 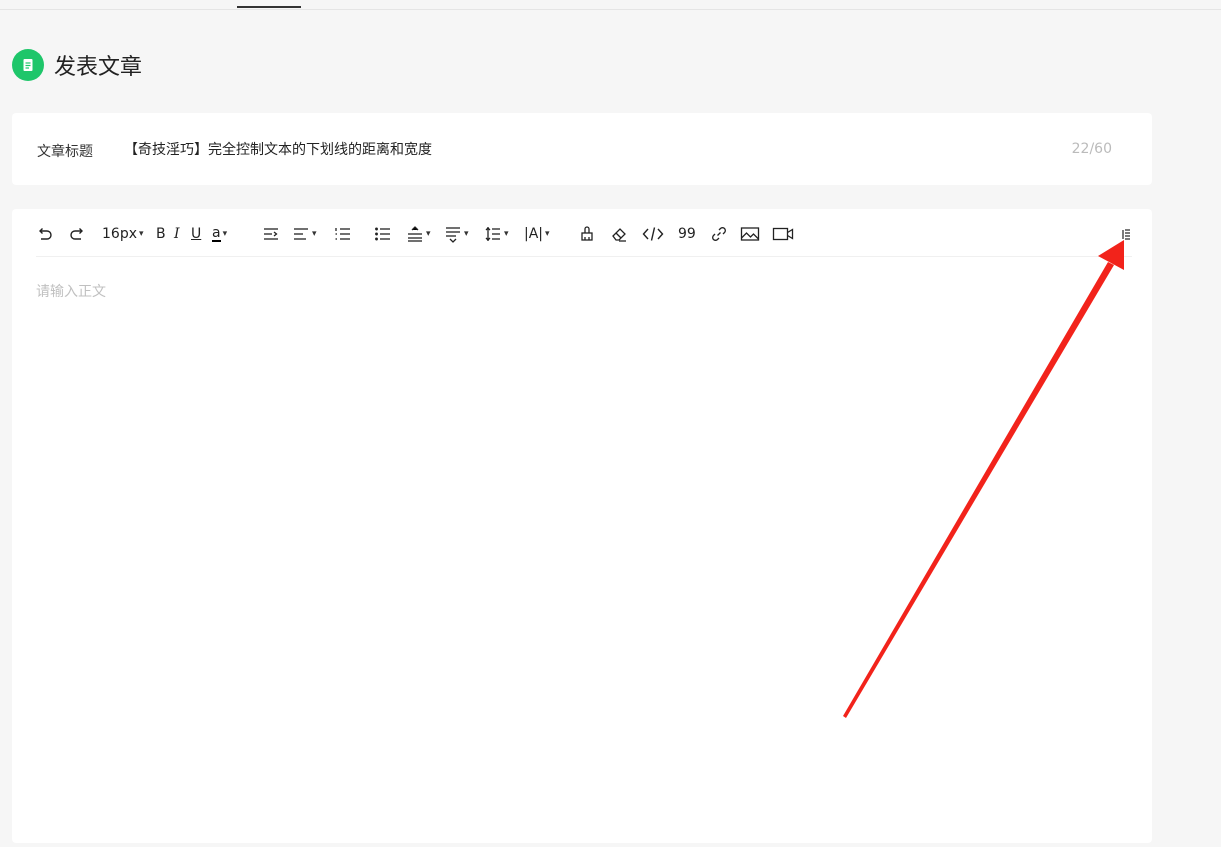 I want to click on title-char-counter: 22/60, so click(x=1091, y=149).